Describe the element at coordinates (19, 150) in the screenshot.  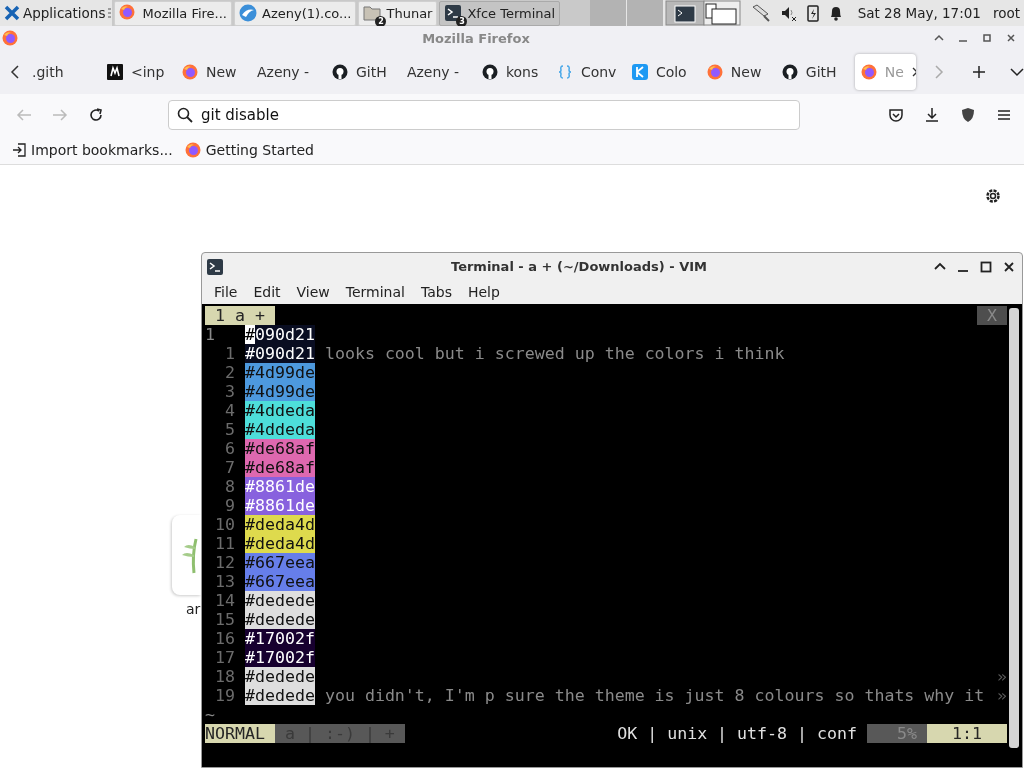
I see `import-icon` at that location.